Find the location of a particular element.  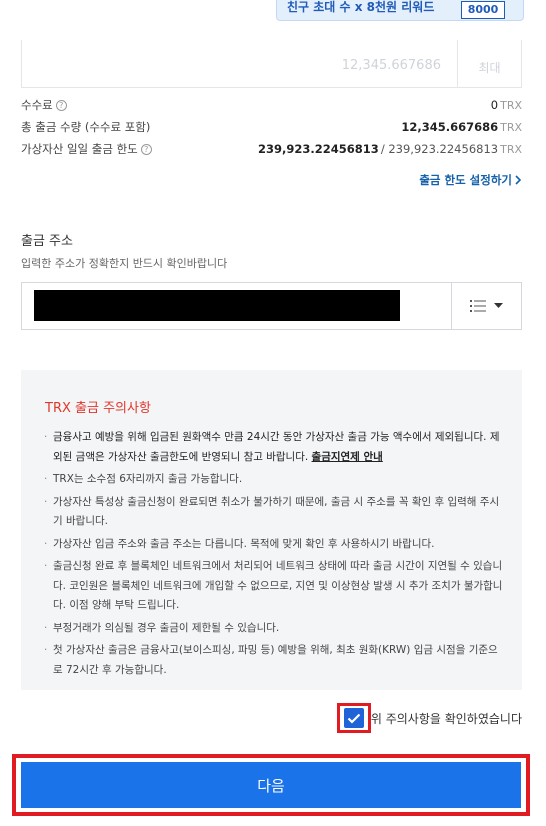

delay-policy-link: 출금지연제 안내 is located at coordinates (347, 457).